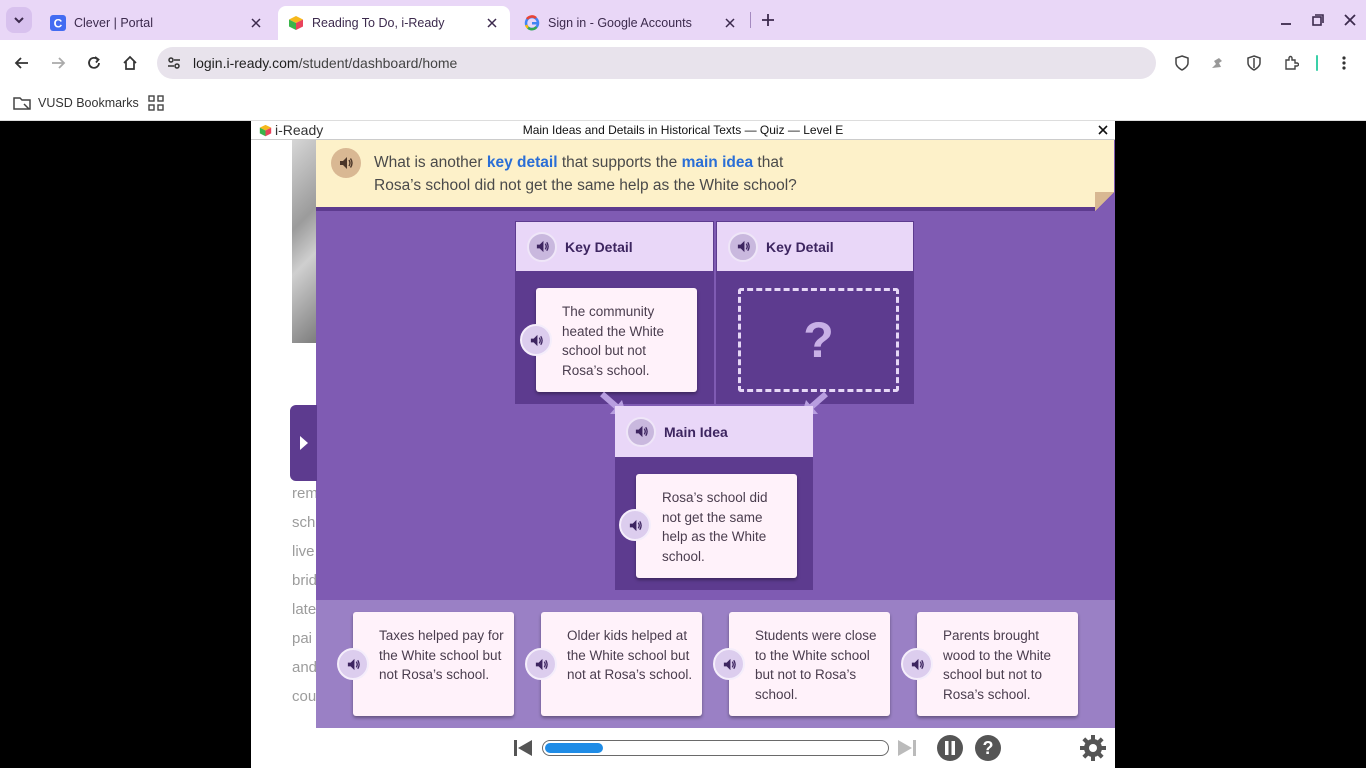  I want to click on key-detail-term: key detail, so click(522, 162).